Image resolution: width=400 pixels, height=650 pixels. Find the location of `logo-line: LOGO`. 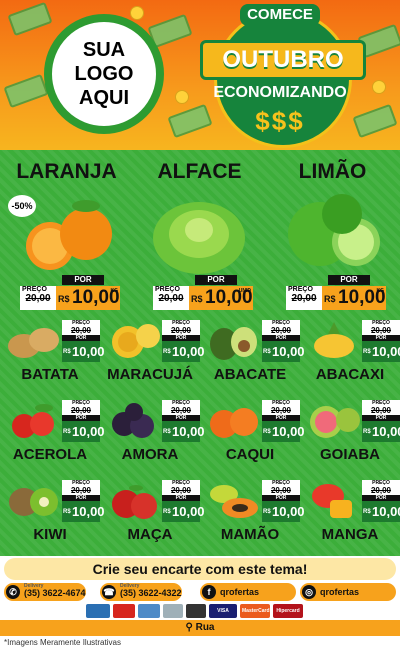

logo-line: LOGO is located at coordinates (104, 74).